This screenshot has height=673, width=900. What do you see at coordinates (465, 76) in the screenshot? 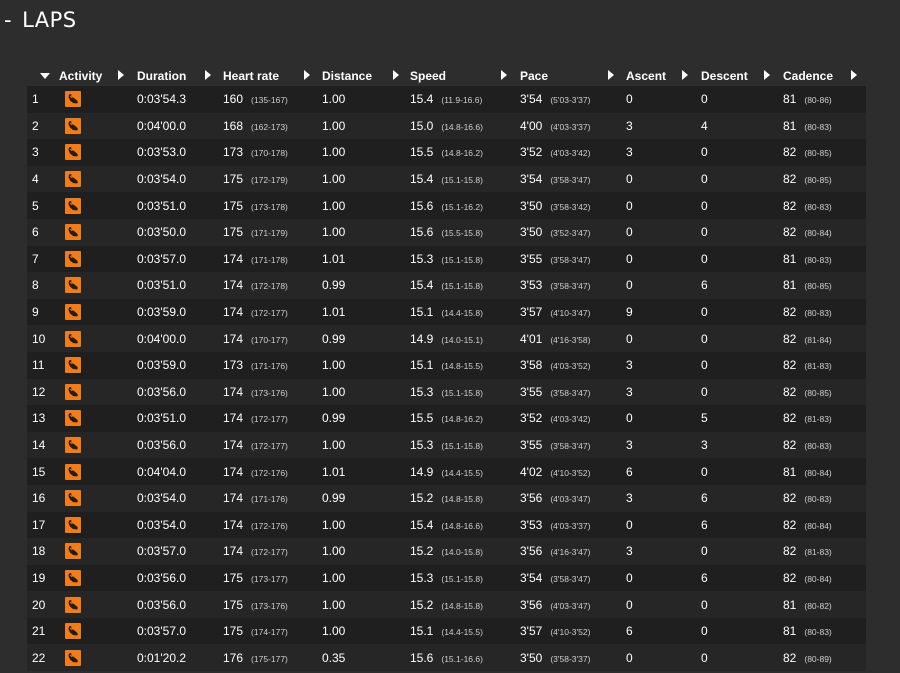
I see `column-header-speed: Speed` at bounding box center [465, 76].